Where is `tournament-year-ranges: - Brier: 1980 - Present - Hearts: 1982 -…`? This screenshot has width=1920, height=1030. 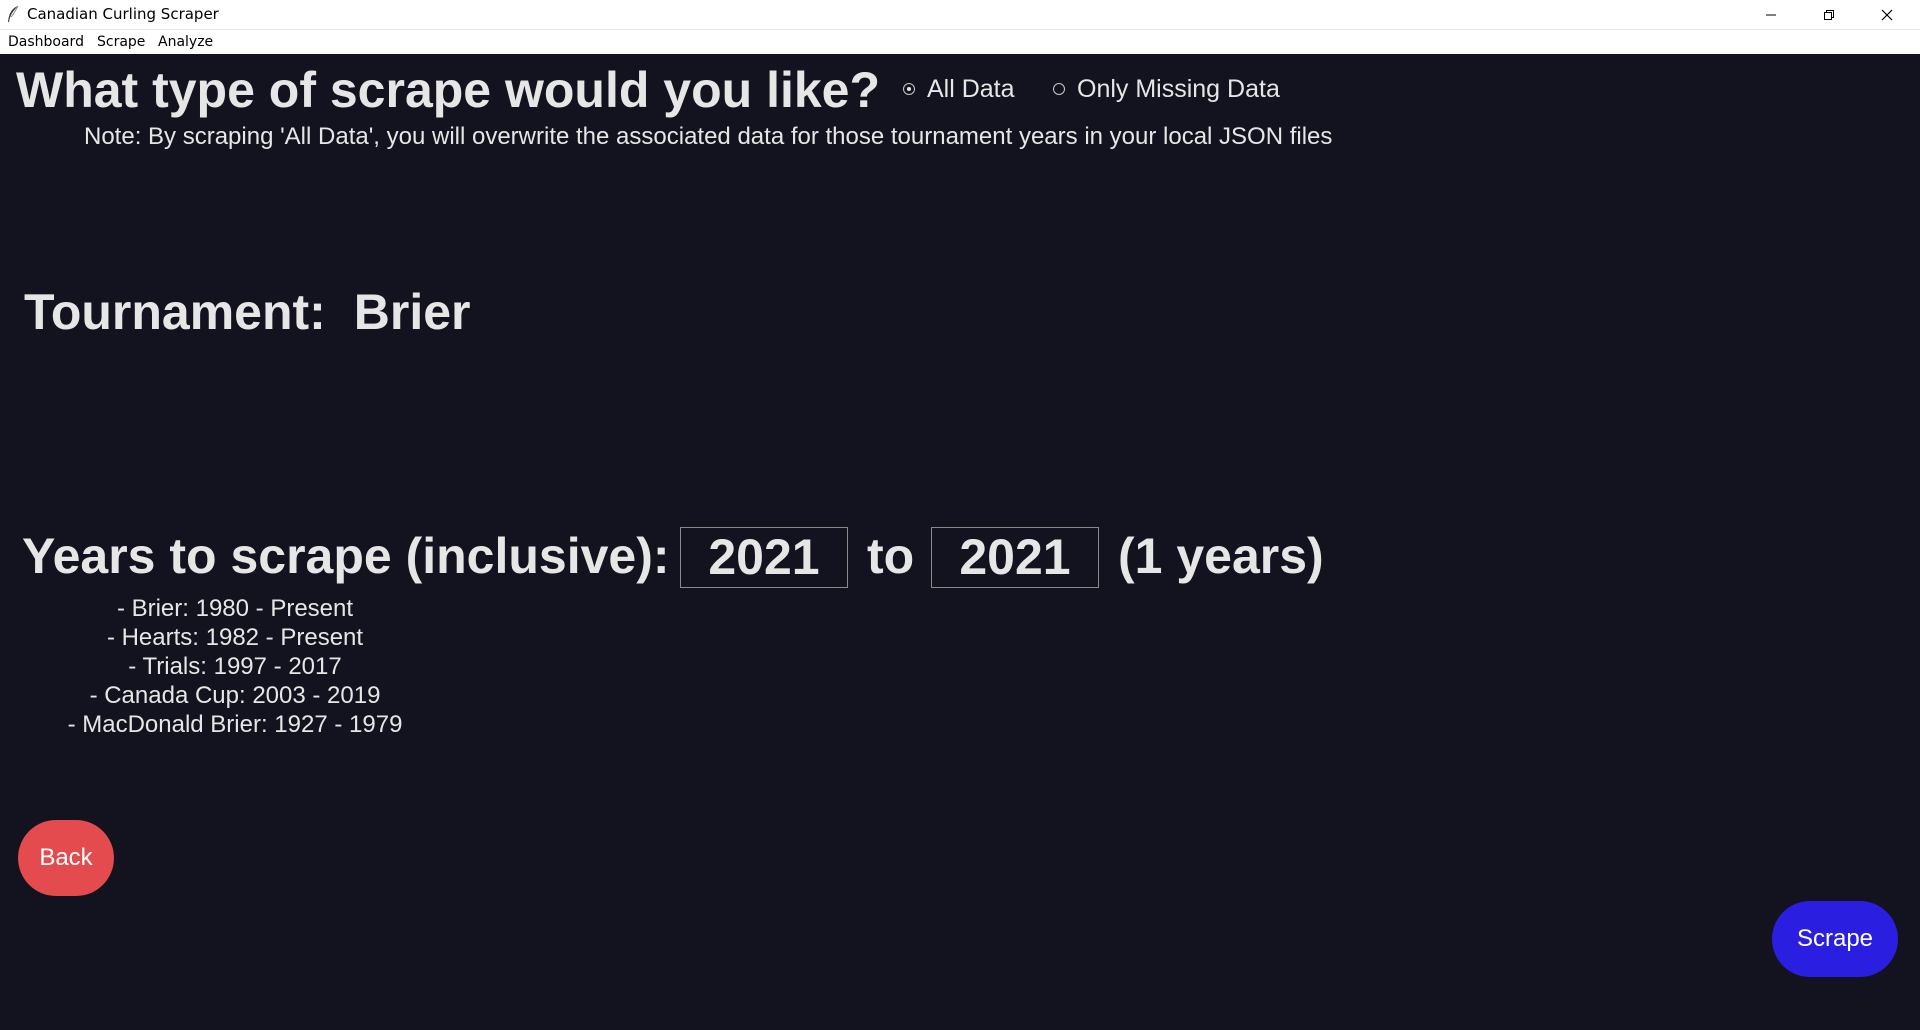 tournament-year-ranges: - Brier: 1980 - Present - Hearts: 1982 -… is located at coordinates (235, 666).